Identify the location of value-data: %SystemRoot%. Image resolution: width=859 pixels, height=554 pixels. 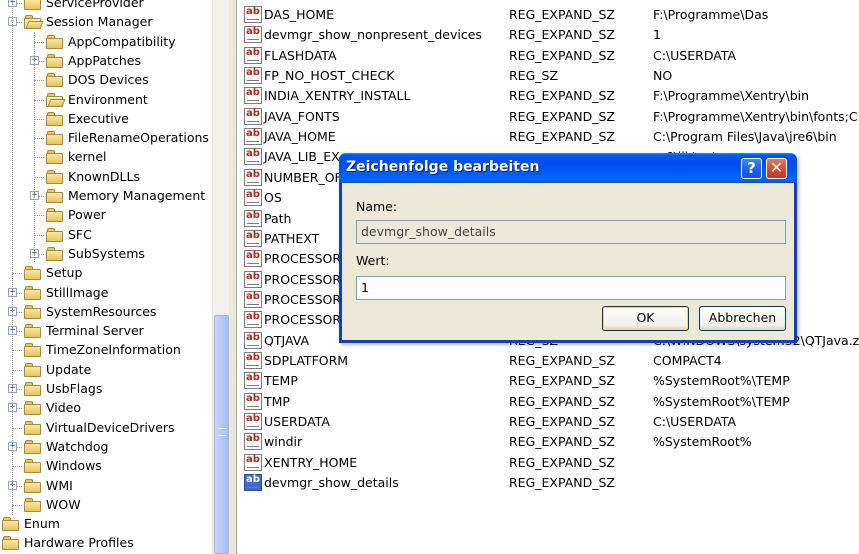
(702, 442).